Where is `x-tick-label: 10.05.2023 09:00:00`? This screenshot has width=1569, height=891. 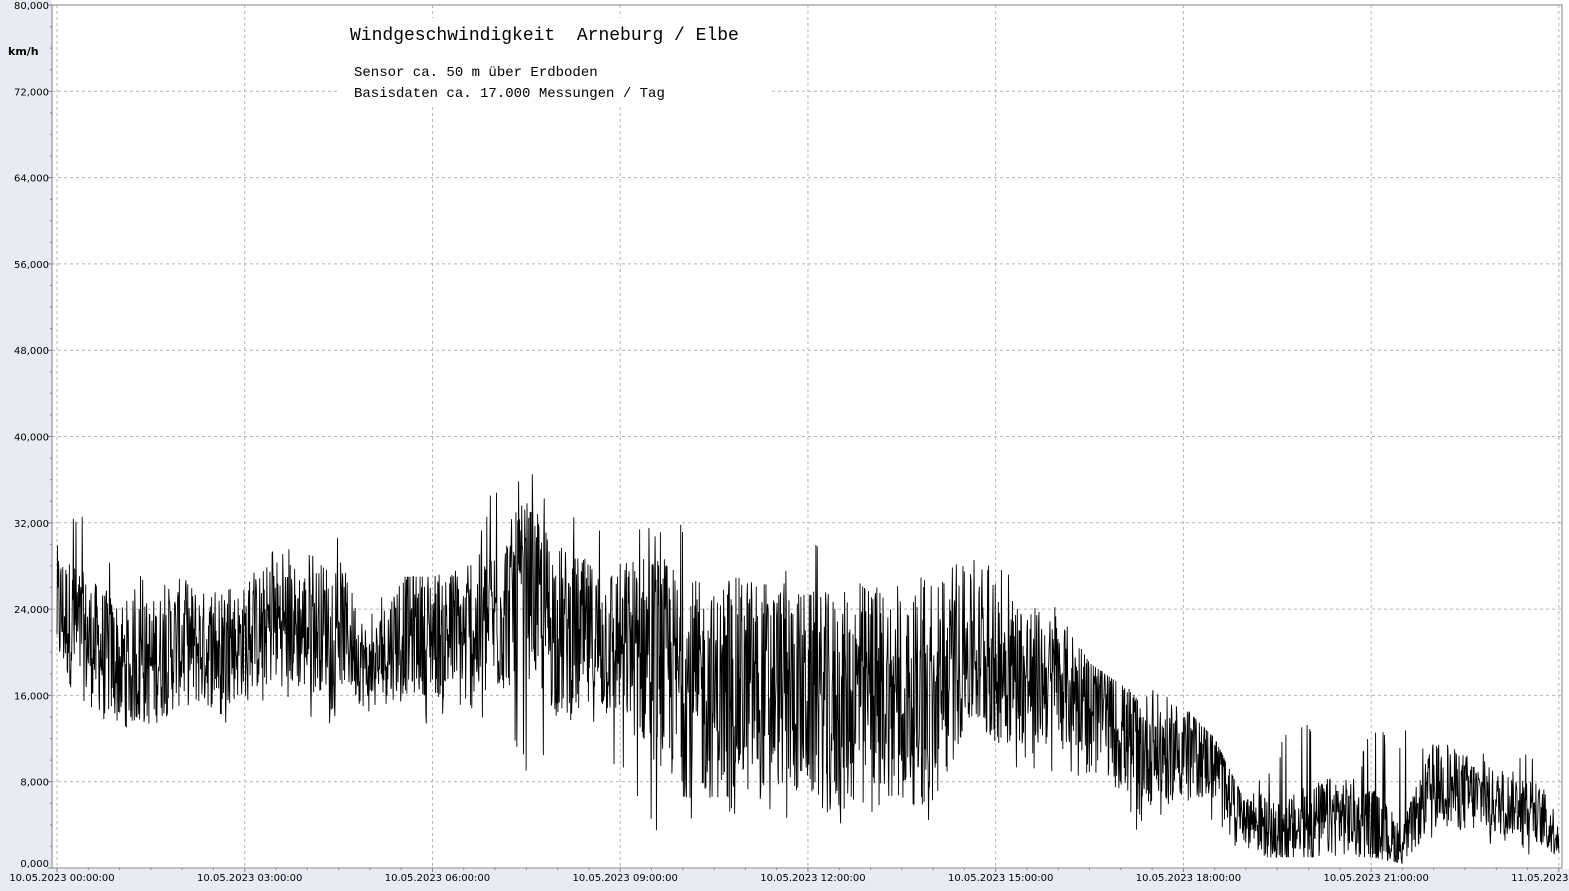
x-tick-label: 10.05.2023 09:00:00 is located at coordinates (625, 878).